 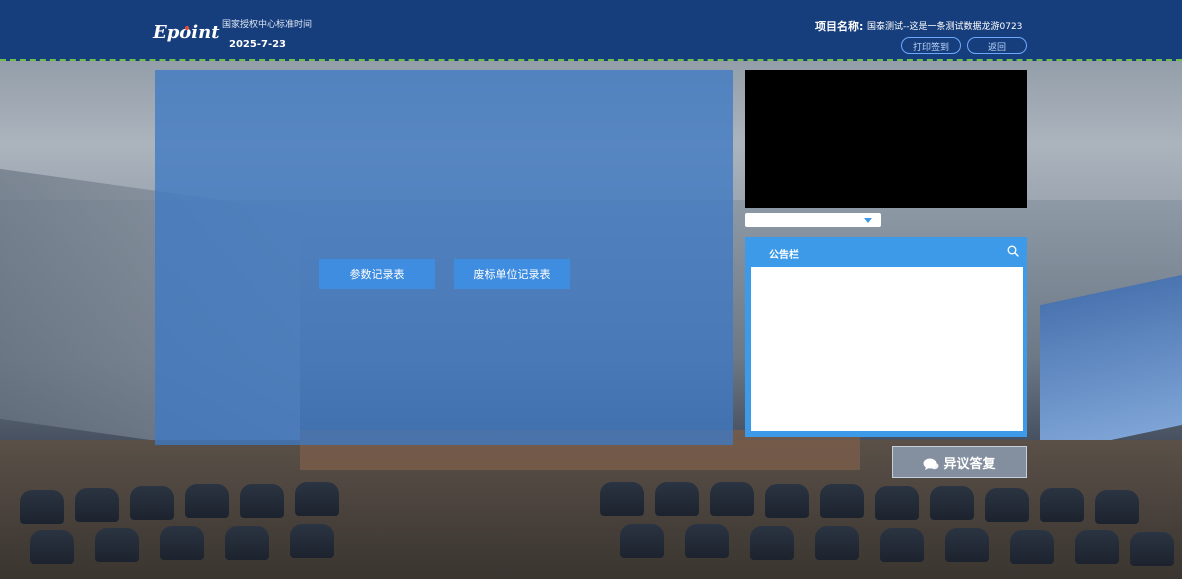 I want to click on notice-board-title: 公告栏, so click(x=784, y=255).